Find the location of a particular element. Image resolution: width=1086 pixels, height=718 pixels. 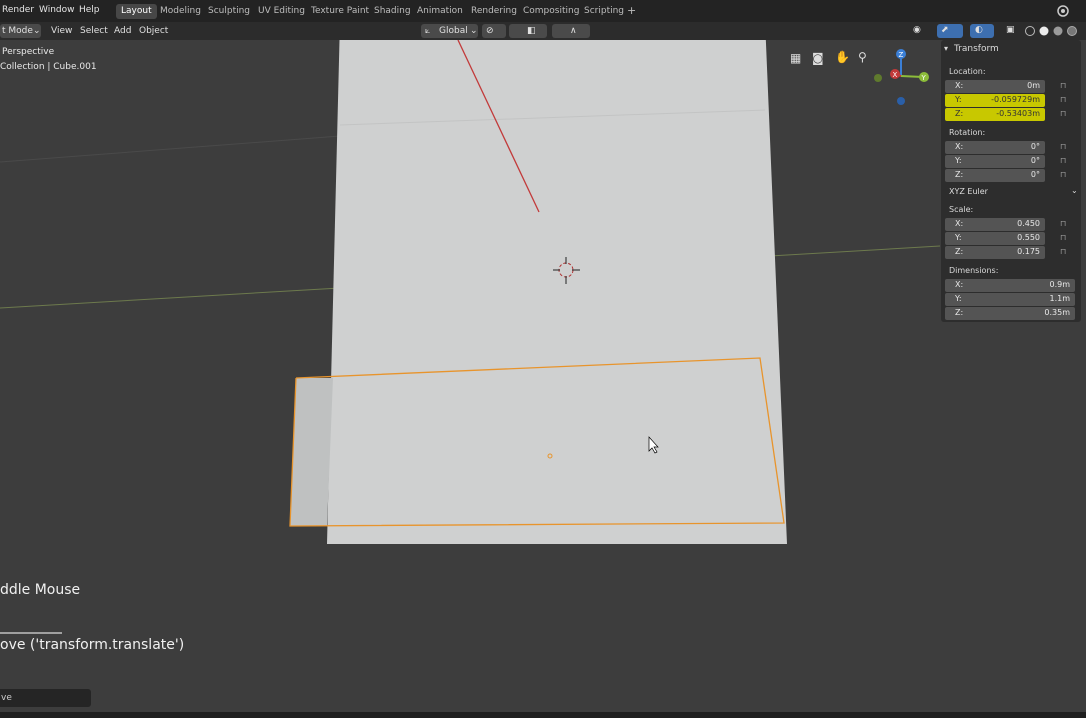

mouse-hint: ddle Mouse is located at coordinates (40, 590).